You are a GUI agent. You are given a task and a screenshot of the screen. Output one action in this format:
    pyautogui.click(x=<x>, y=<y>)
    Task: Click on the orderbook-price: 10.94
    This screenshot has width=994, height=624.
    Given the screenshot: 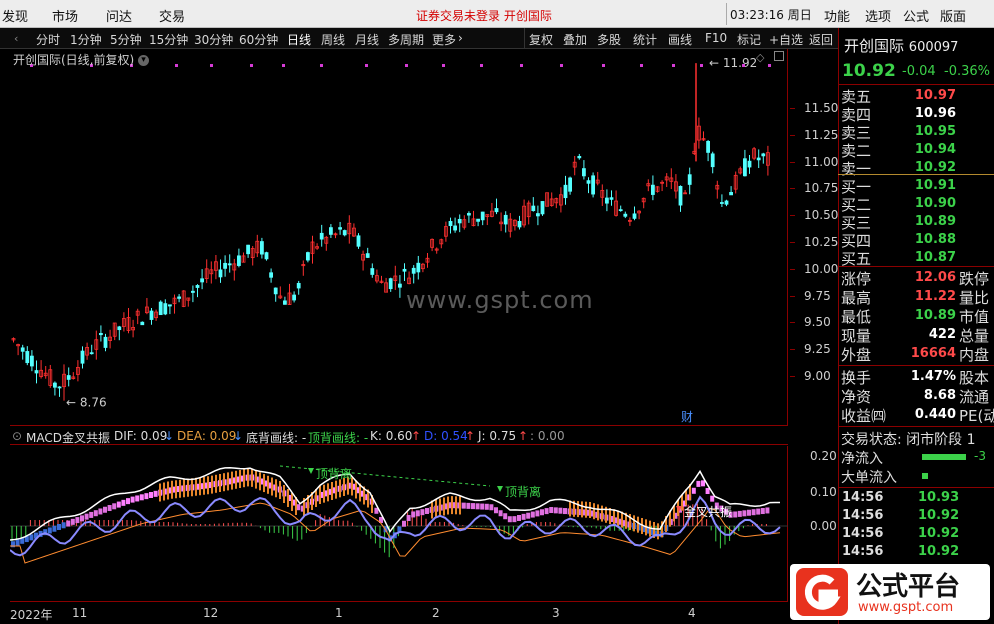 What is the action you would take?
    pyautogui.click(x=928, y=149)
    